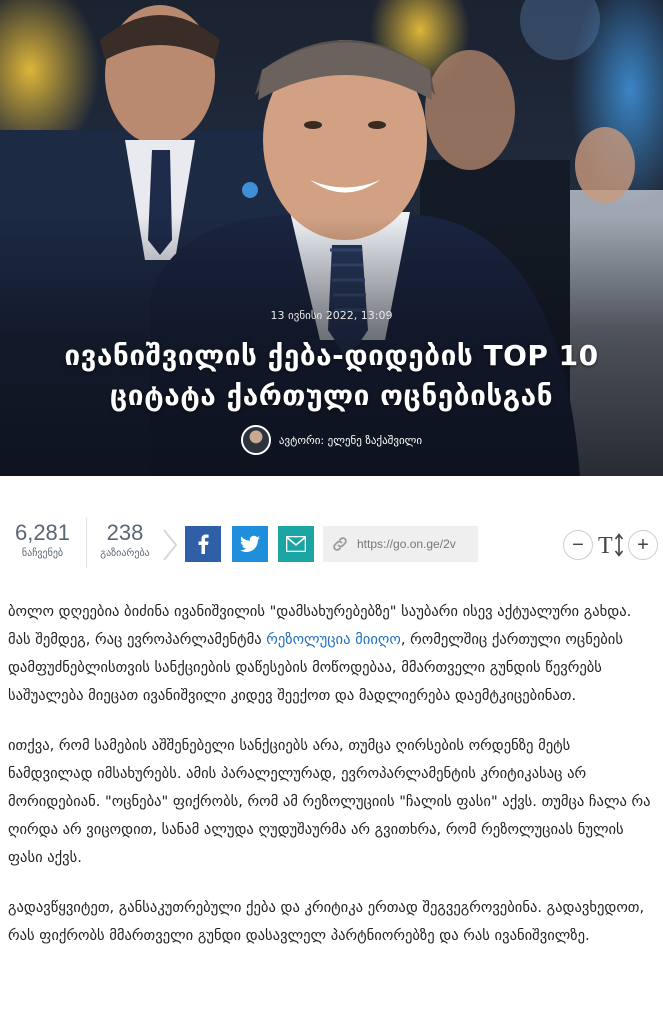 This screenshot has height=1024, width=663. I want to click on svg-text: T, so click(605, 546).